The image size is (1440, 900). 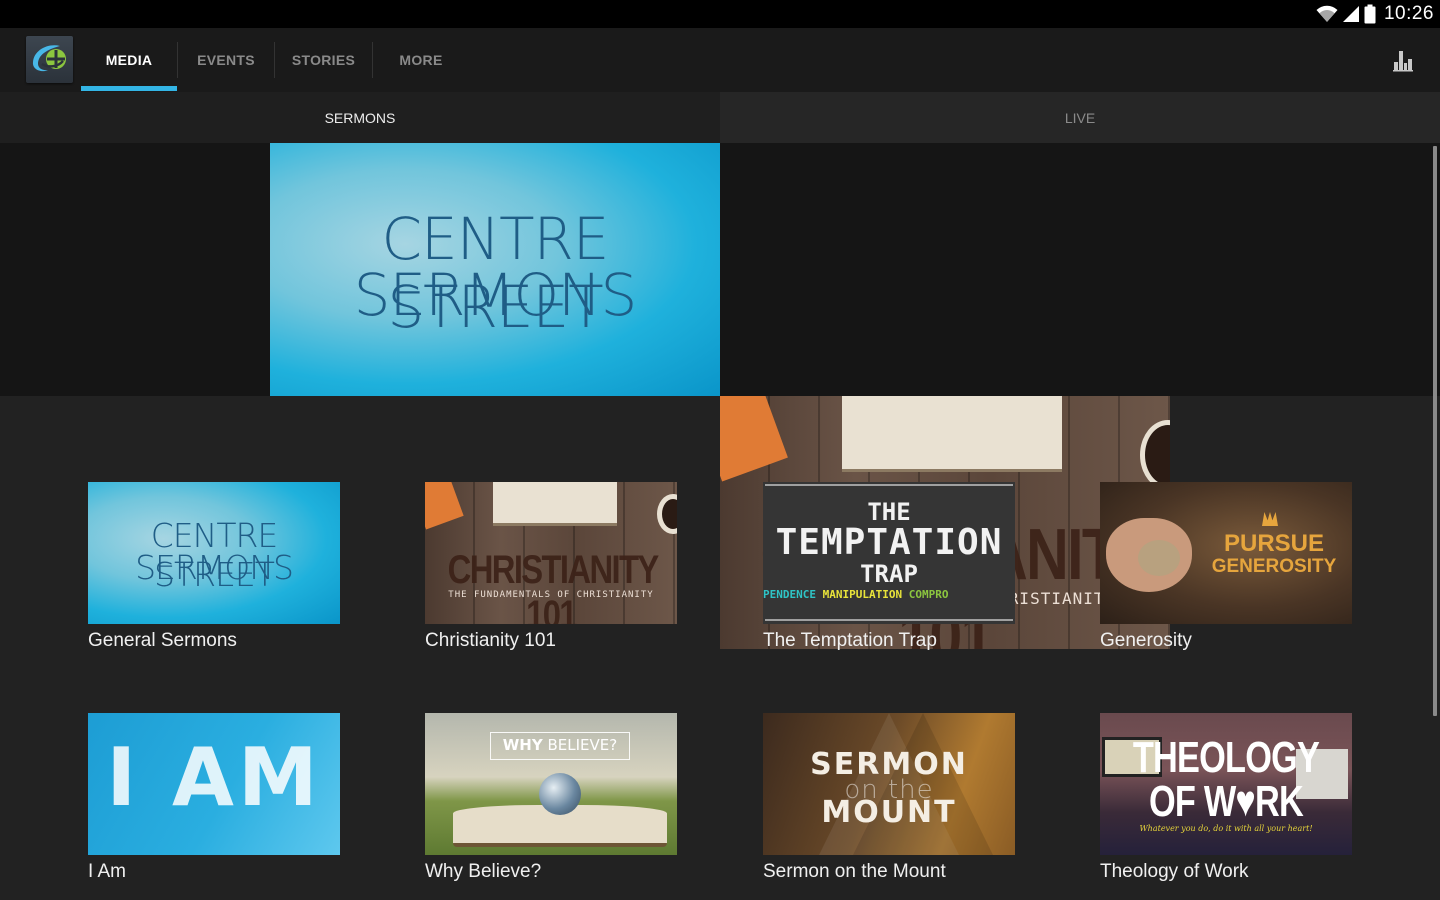 I want to click on tab-events: EVENTS, so click(x=226, y=60).